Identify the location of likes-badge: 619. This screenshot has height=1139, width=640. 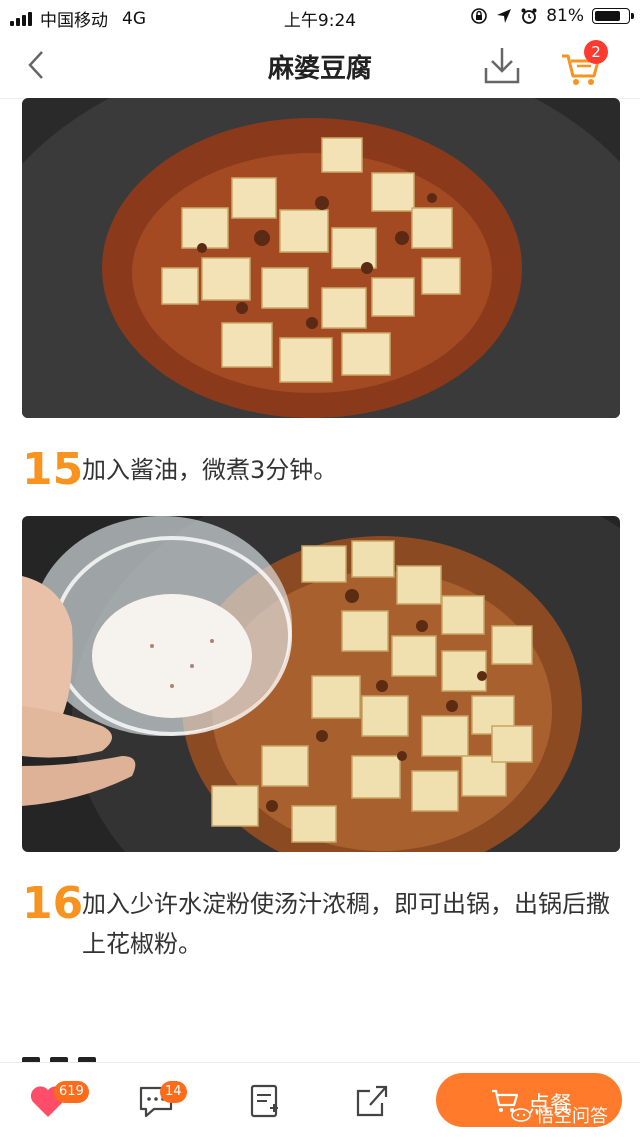
(71, 1092).